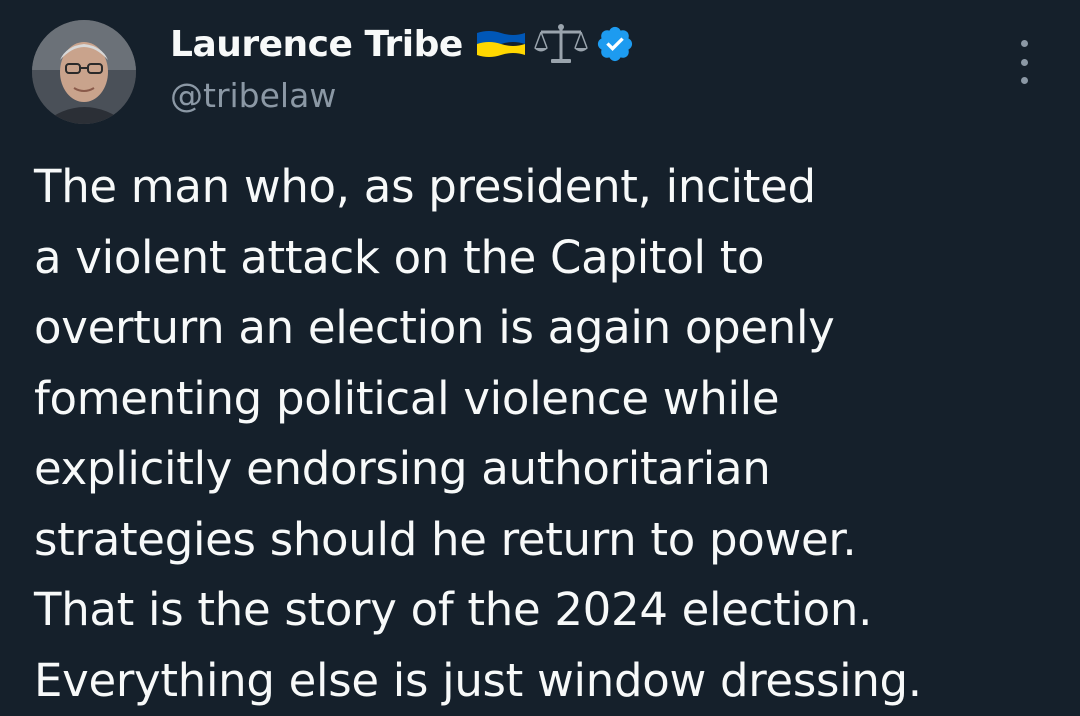 The width and height of the screenshot is (1080, 716). I want to click on avatar, so click(84, 72).